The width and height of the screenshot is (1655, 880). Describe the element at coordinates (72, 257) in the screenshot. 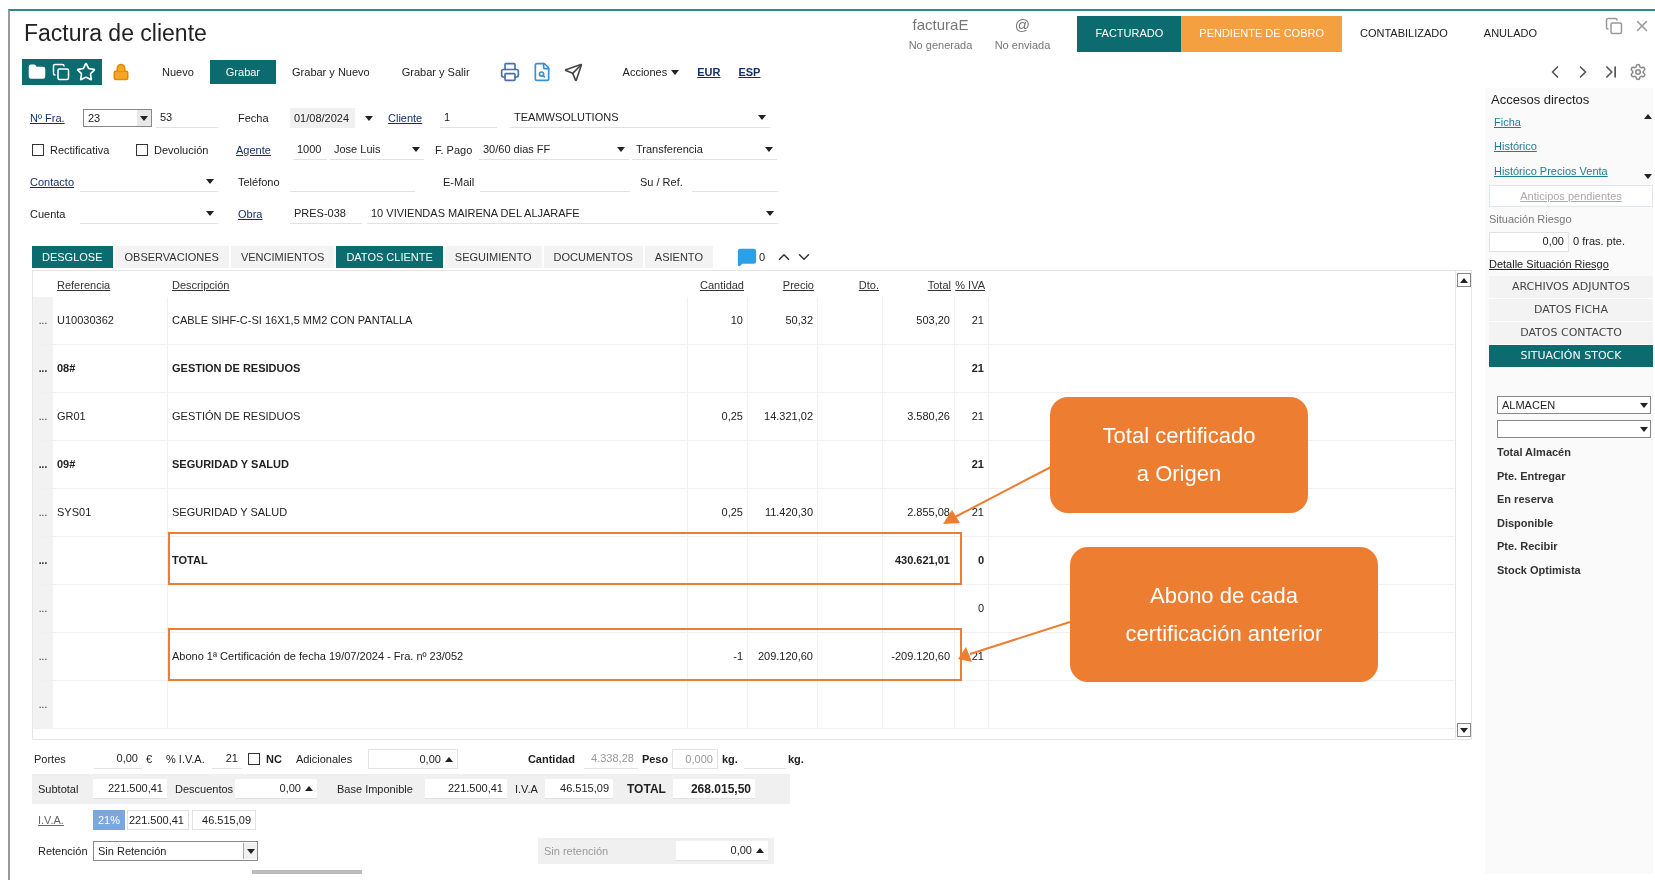

I see `tab: DESGLOSE` at that location.